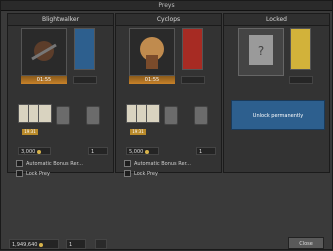 The height and width of the screenshot is (251, 333). Describe the element at coordinates (276, 20) in the screenshot. I see `panel-title: Locked` at that location.